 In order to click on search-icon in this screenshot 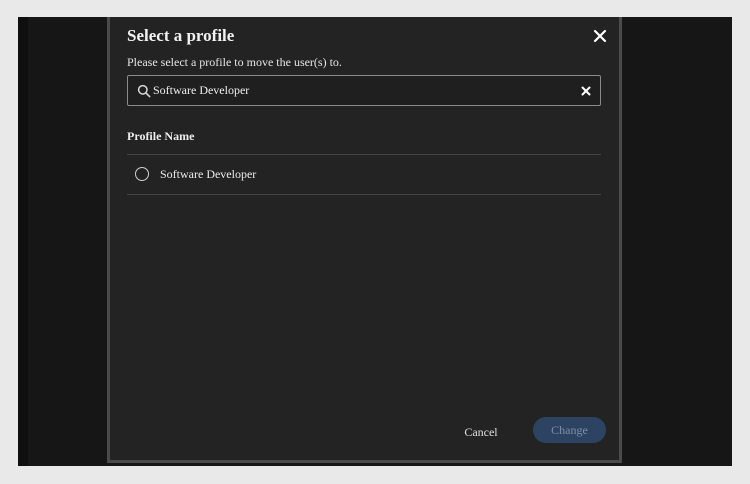, I will do `click(144, 91)`.